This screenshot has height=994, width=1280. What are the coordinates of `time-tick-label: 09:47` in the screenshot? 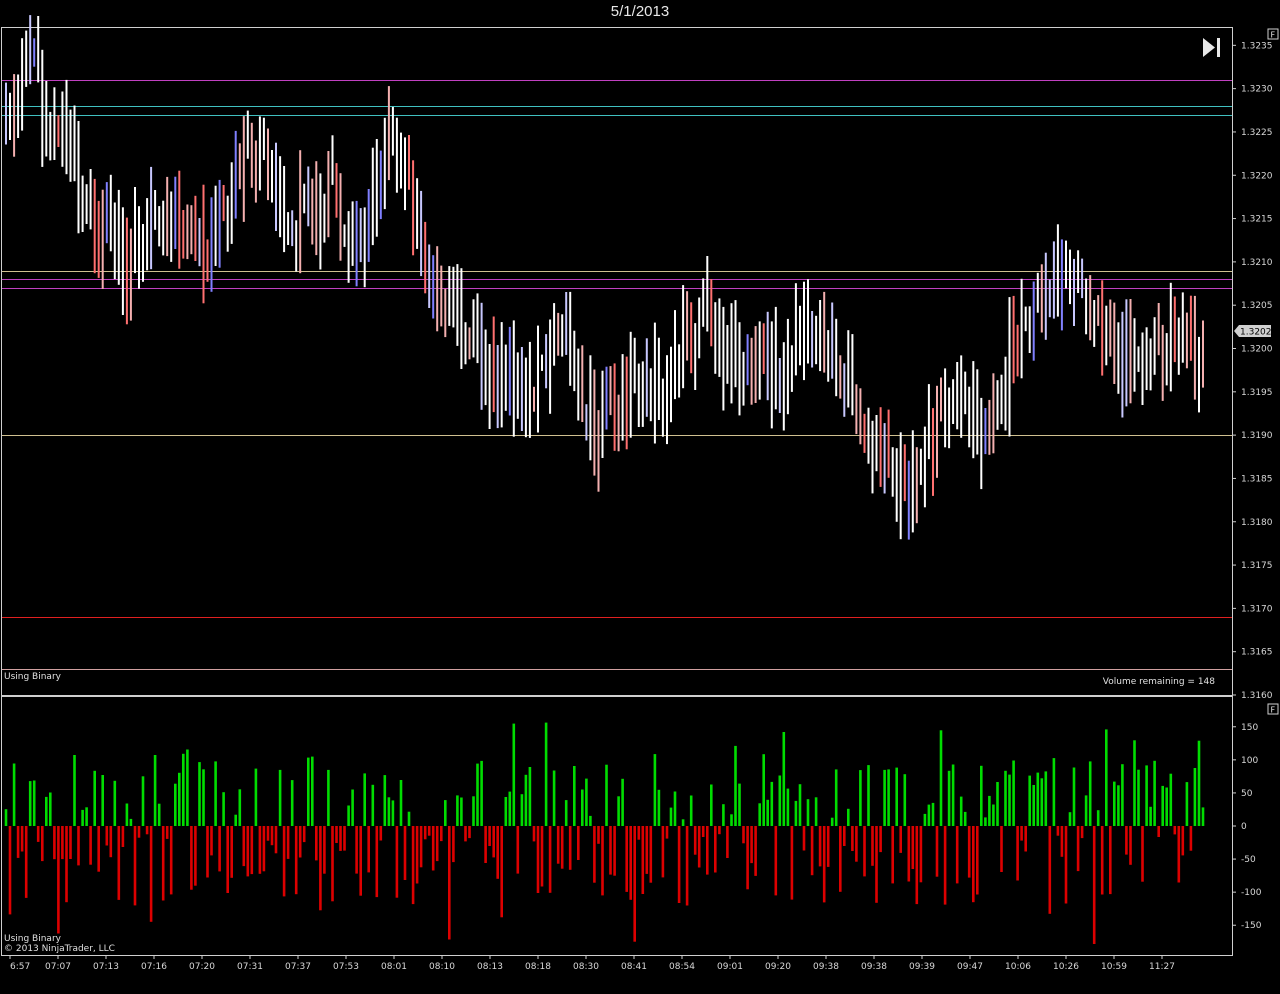 It's located at (970, 967).